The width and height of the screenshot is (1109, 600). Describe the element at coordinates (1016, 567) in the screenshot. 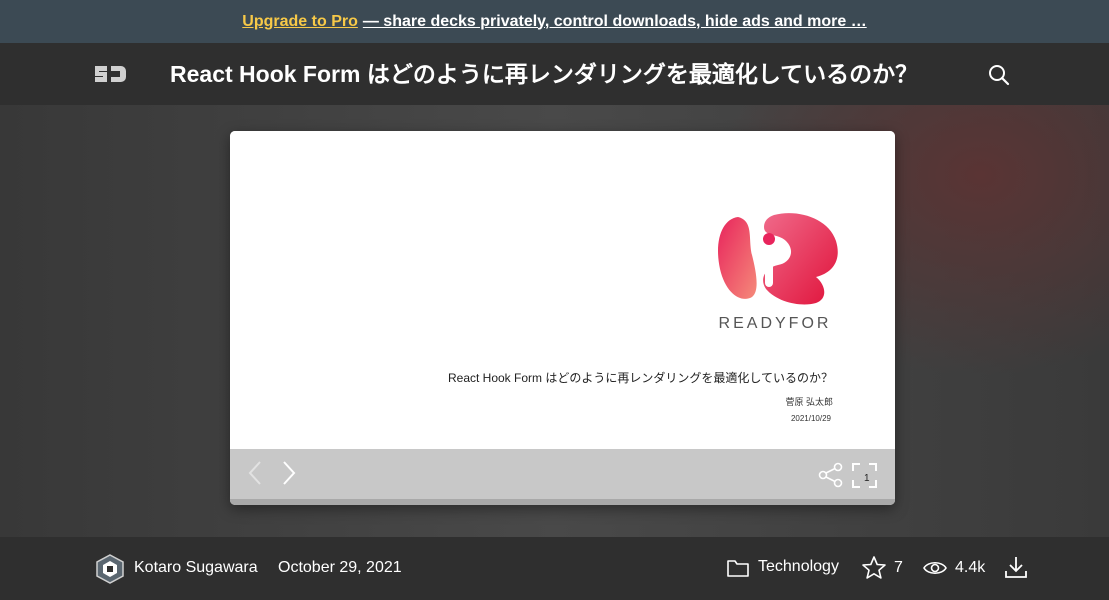

I see `download-icon` at that location.